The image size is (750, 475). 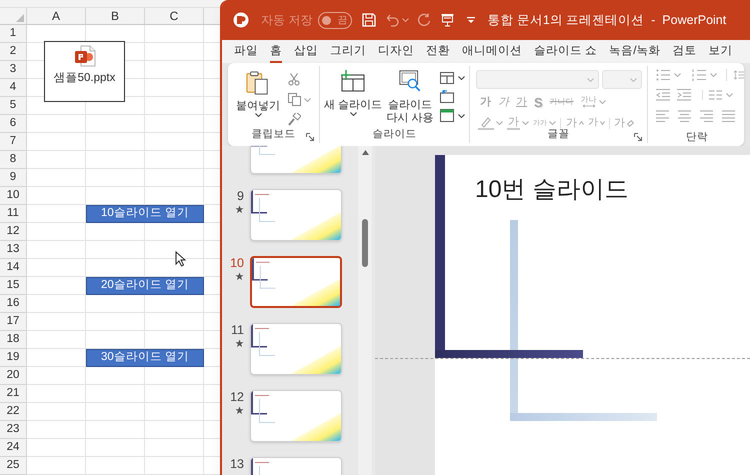 What do you see at coordinates (697, 138) in the screenshot?
I see `group-label: 단락` at bounding box center [697, 138].